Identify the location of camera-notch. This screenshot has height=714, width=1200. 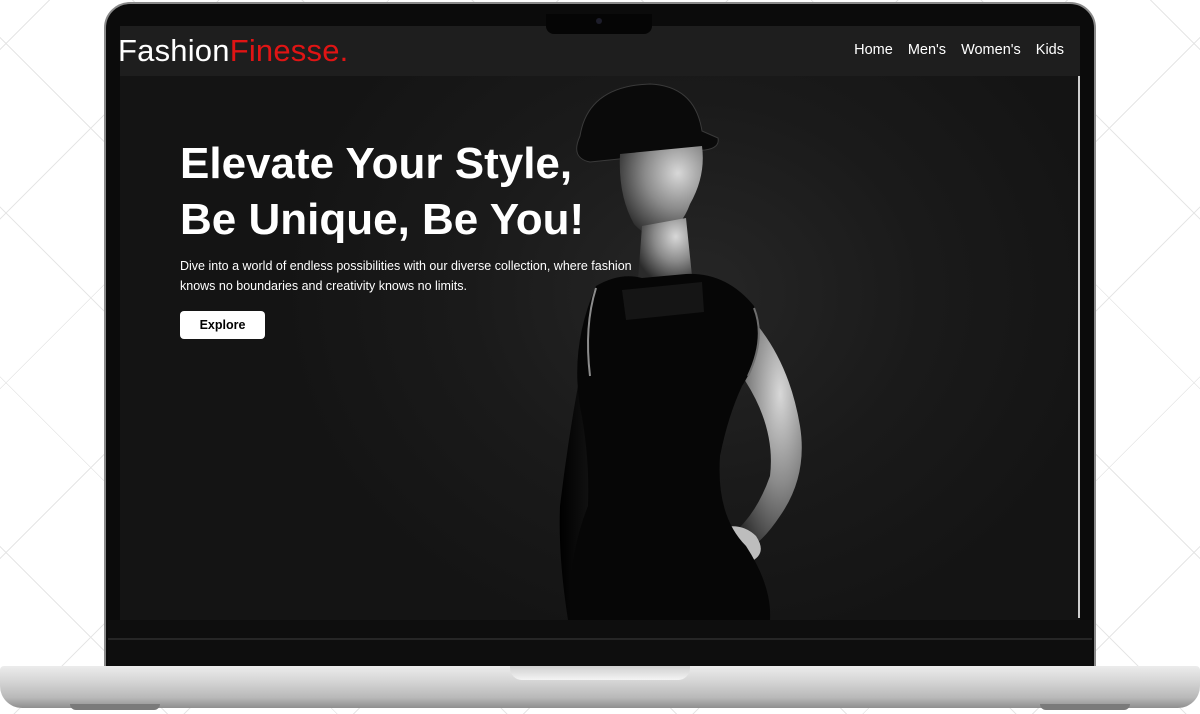
(599, 24).